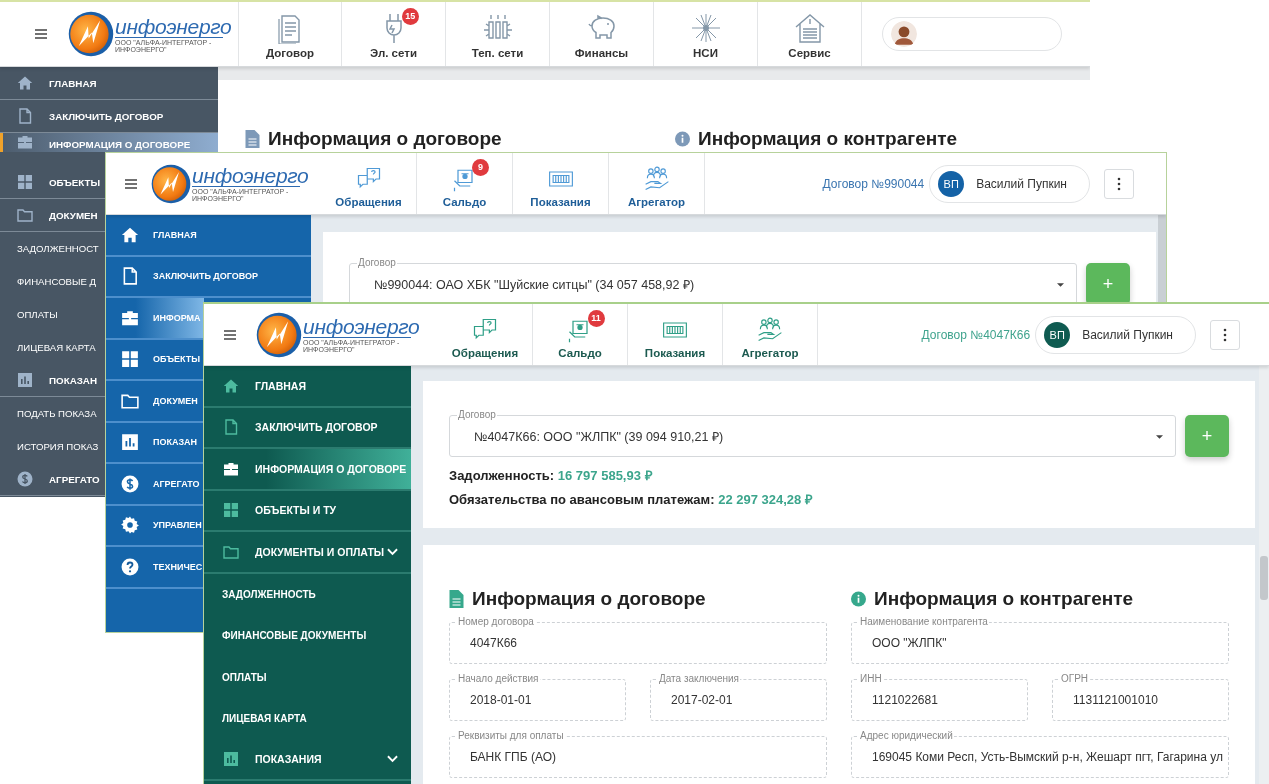 This screenshot has height=784, width=1269. What do you see at coordinates (513, 757) in the screenshot?
I see `field-value: БАНК ГПБ (АО)` at bounding box center [513, 757].